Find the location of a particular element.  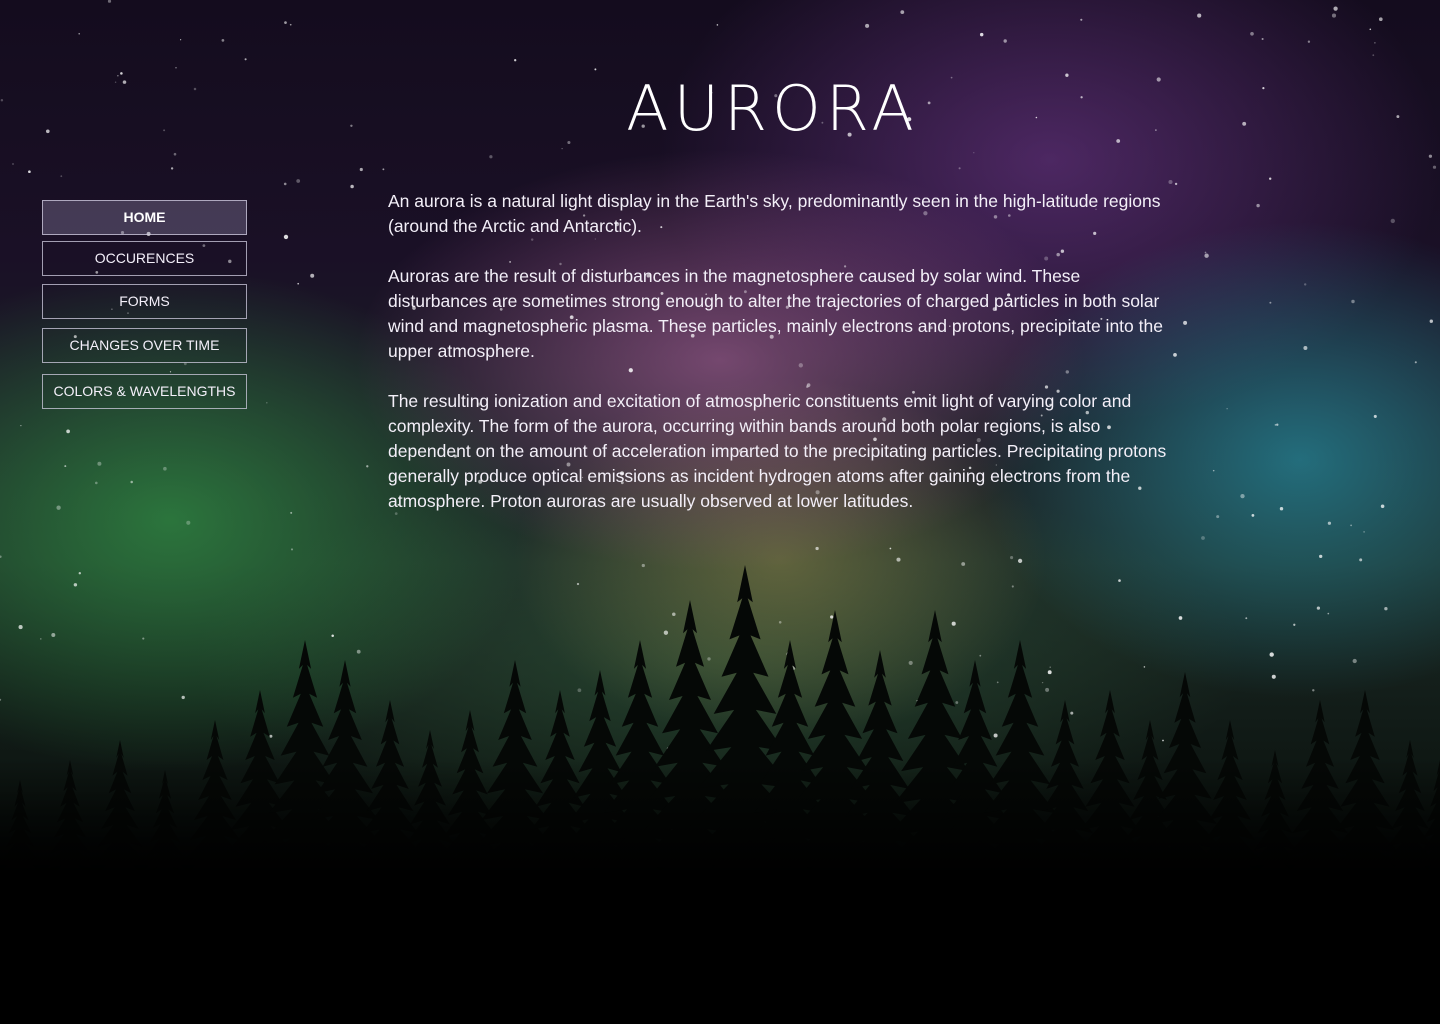

nav-item-home: HOME is located at coordinates (144, 217).